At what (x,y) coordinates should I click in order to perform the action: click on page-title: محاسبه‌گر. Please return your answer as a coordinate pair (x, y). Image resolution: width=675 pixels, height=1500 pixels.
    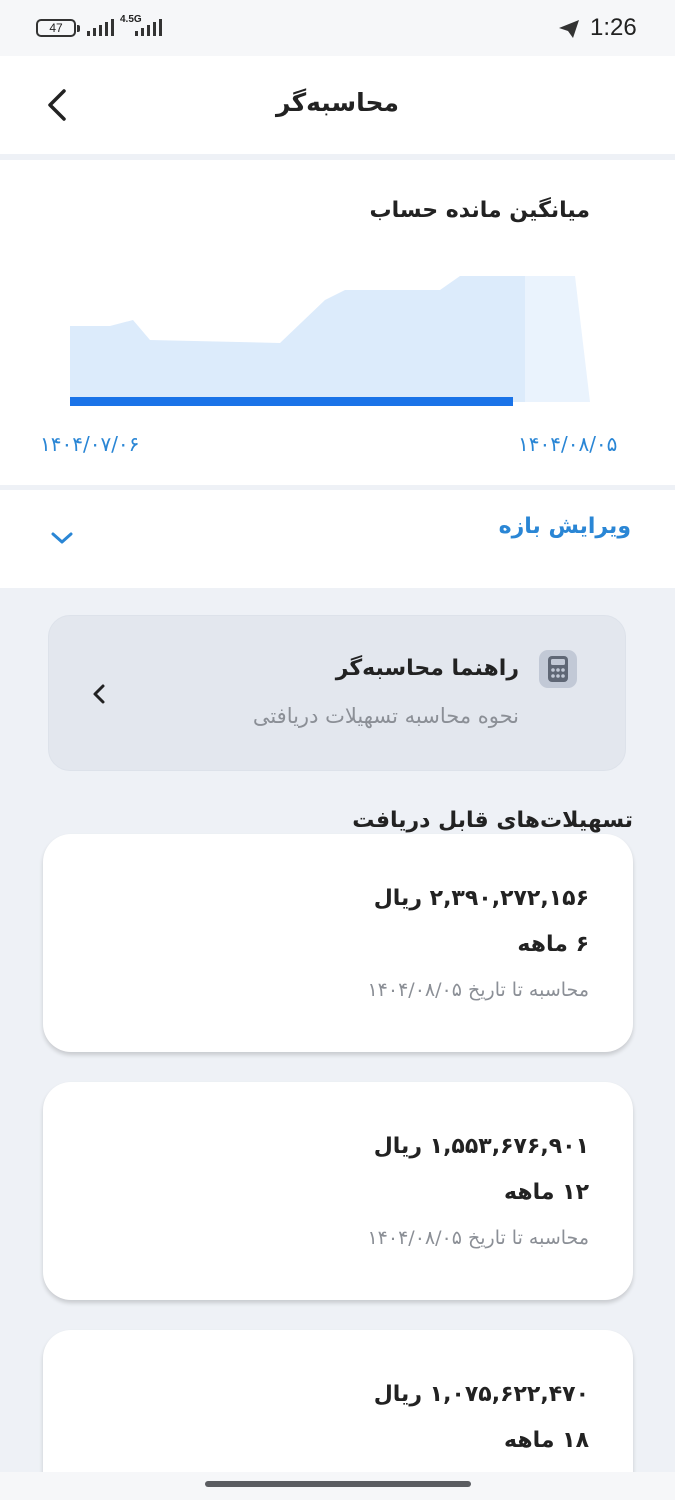
    Looking at the image, I should click on (337, 102).